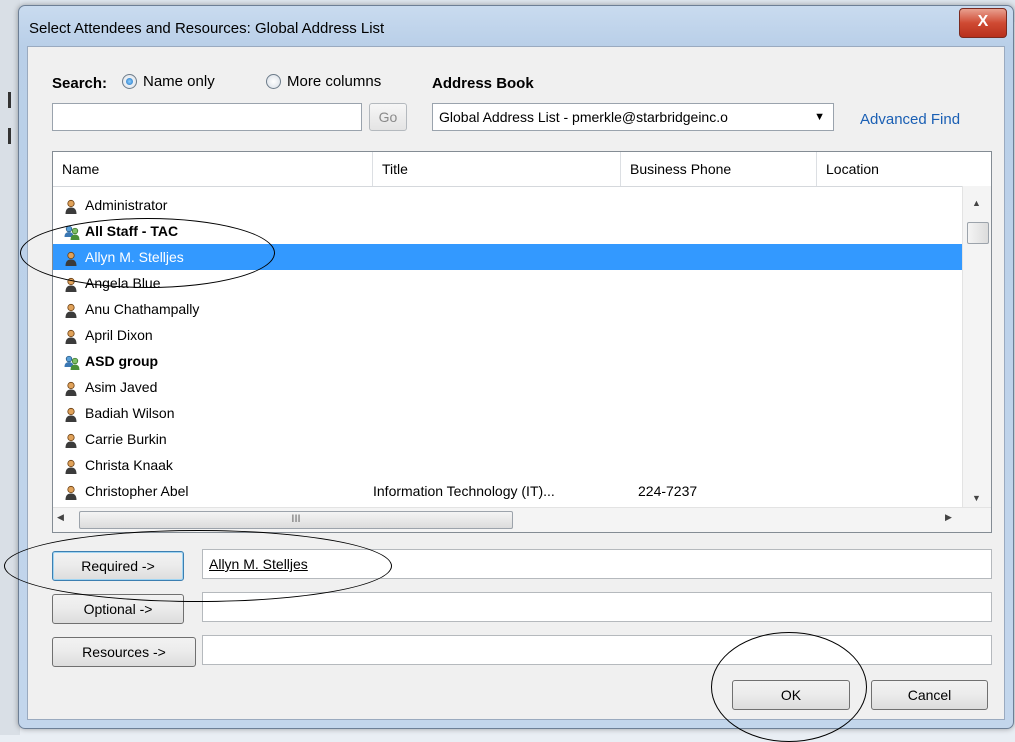  Describe the element at coordinates (522, 519) in the screenshot. I see `horizontal-scrollbar: ◀ III ▶` at that location.